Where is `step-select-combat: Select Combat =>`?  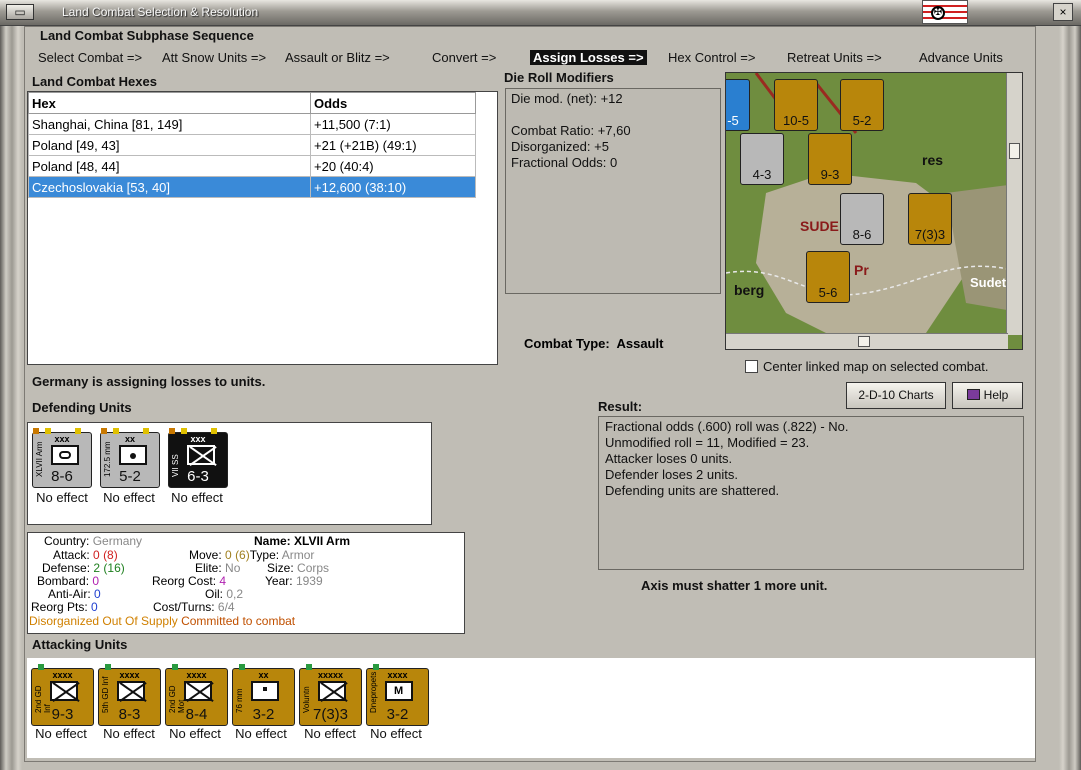
step-select-combat: Select Combat => is located at coordinates (90, 57).